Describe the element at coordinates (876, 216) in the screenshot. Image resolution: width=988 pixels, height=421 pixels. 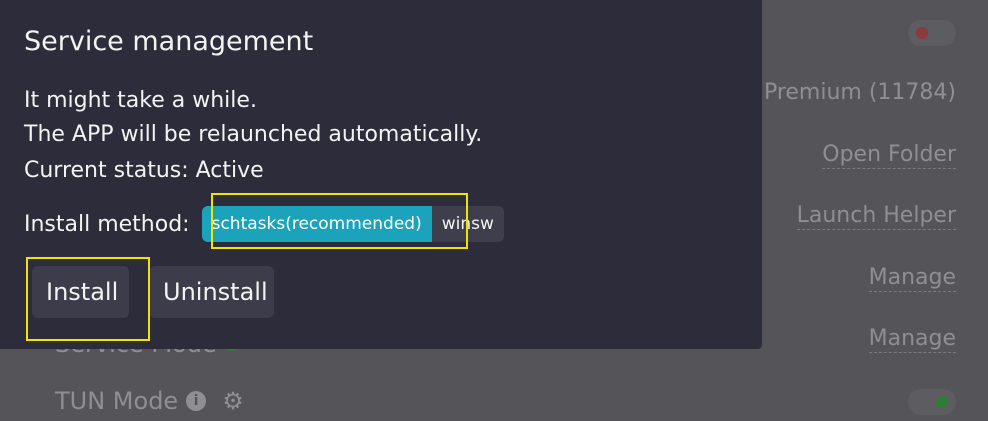
I see `launch-helper-link: Launch Helper` at that location.